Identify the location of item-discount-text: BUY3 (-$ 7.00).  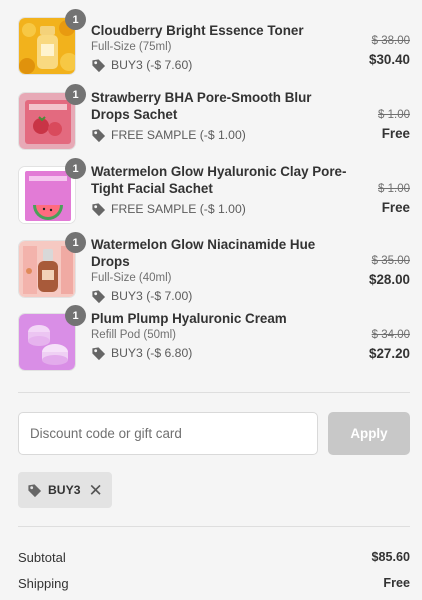
(152, 296).